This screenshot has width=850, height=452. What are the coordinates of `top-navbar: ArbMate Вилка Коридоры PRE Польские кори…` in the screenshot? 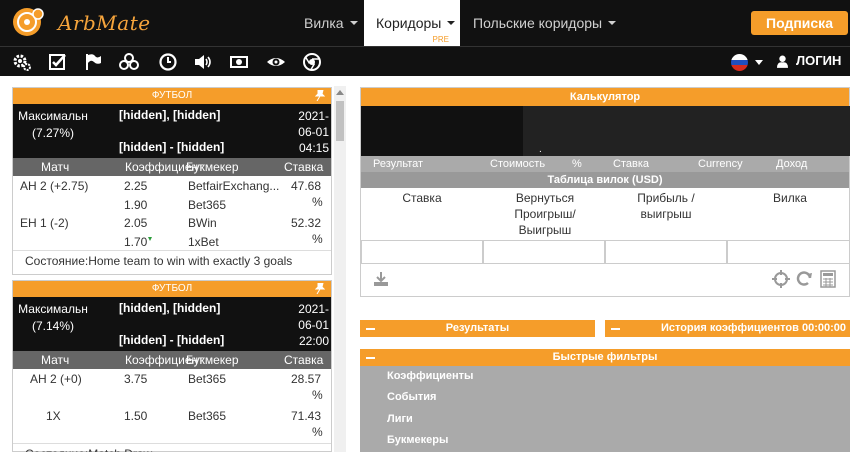 It's located at (425, 23).